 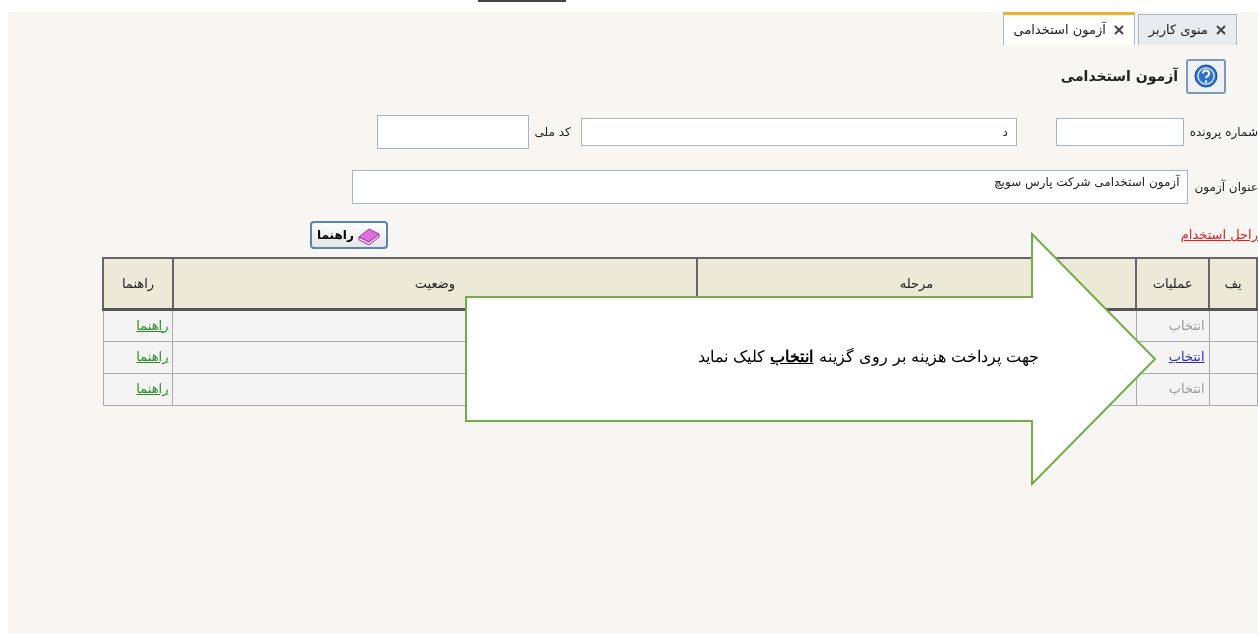 I want to click on field-label: شماره پرونده, so click(x=1223, y=132).